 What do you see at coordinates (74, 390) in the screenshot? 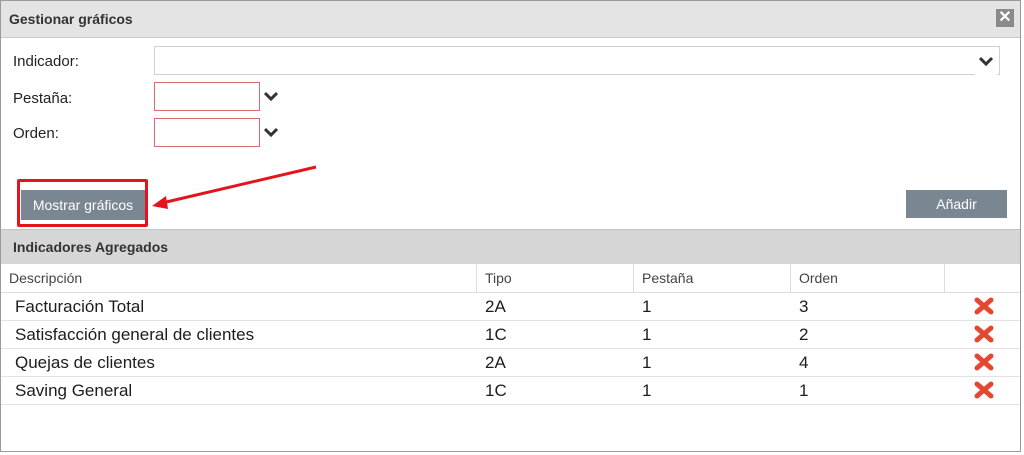
I see `cell-descripcion: Saving General` at bounding box center [74, 390].